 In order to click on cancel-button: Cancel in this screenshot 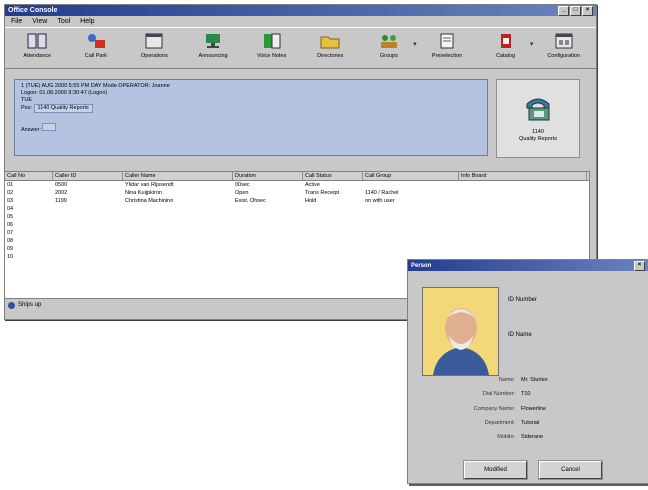, I will do `click(570, 470)`.